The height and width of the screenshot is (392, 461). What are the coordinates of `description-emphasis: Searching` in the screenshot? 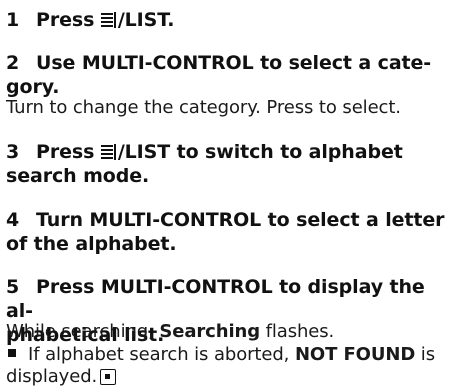 It's located at (210, 331).